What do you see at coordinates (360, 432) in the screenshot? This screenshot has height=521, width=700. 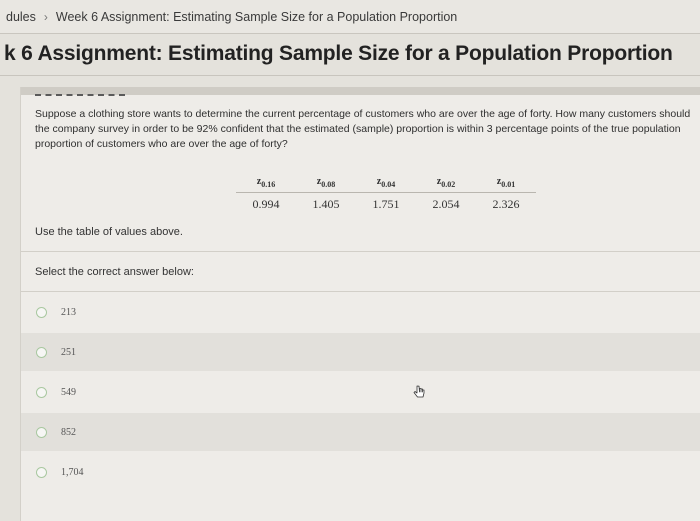 I see `answer-option: 852` at bounding box center [360, 432].